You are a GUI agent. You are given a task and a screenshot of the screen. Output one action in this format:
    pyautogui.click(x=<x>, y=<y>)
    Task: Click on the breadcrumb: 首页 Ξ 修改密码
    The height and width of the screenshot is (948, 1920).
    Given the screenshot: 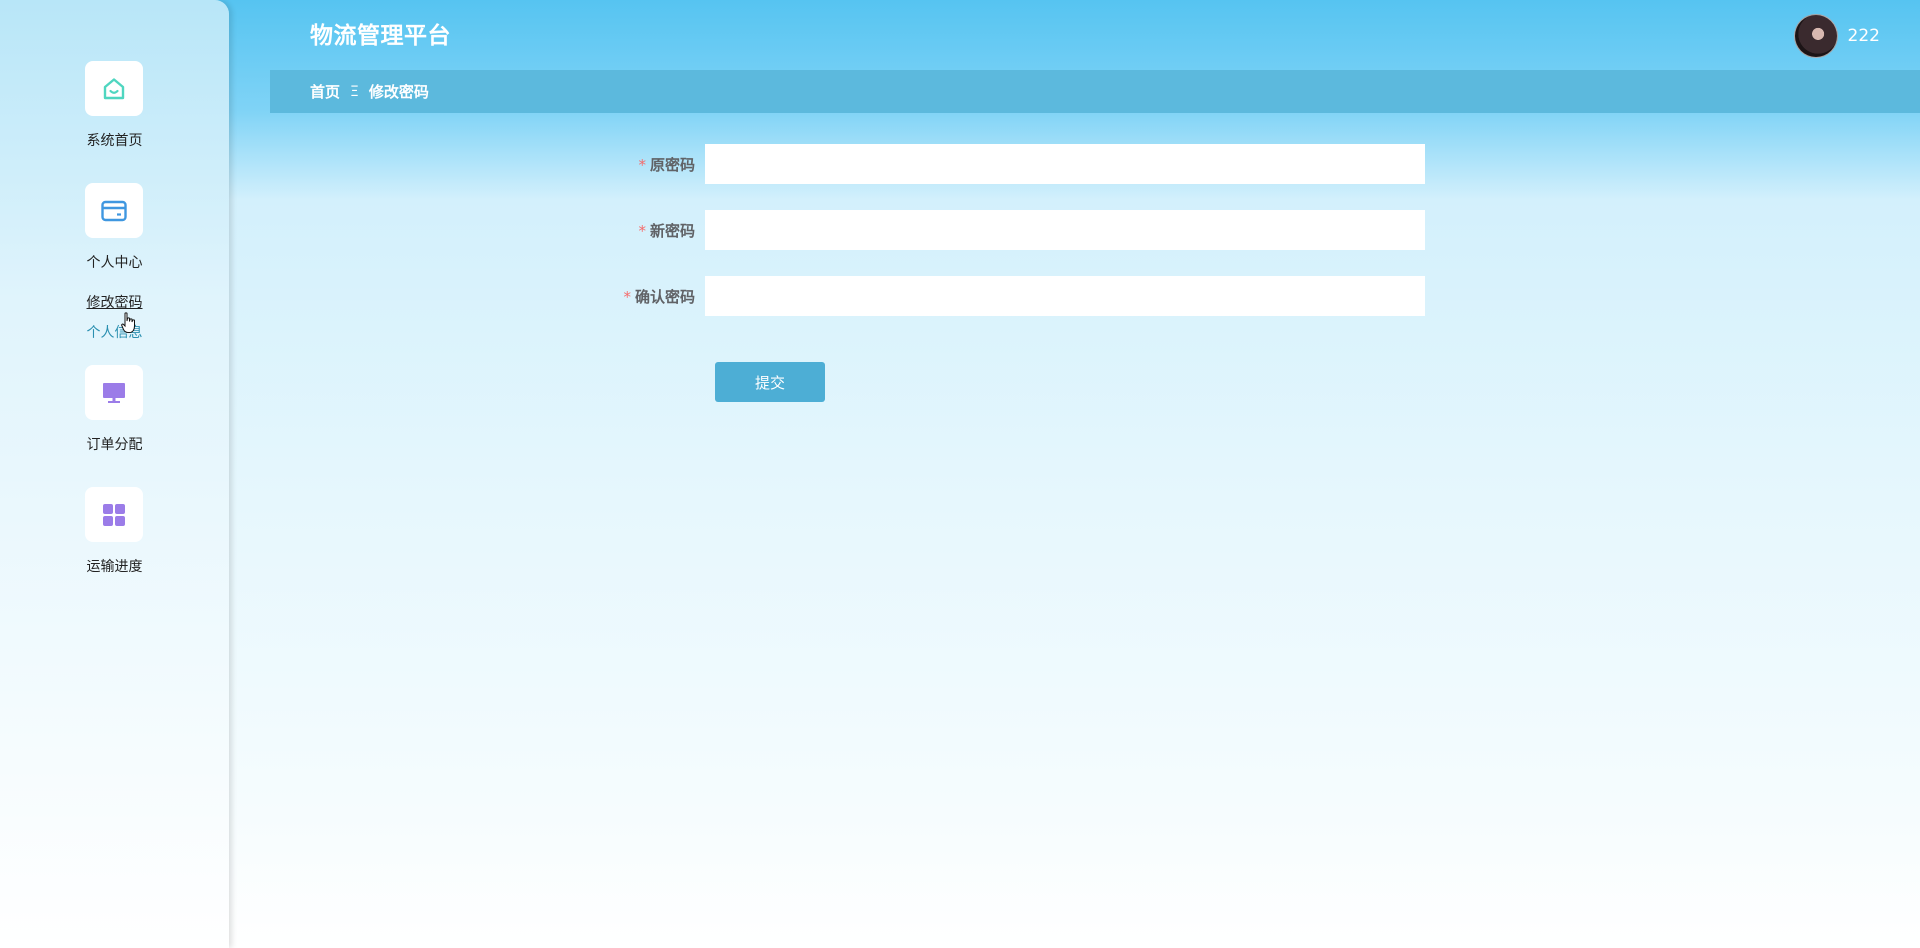 What is the action you would take?
    pyautogui.click(x=369, y=91)
    